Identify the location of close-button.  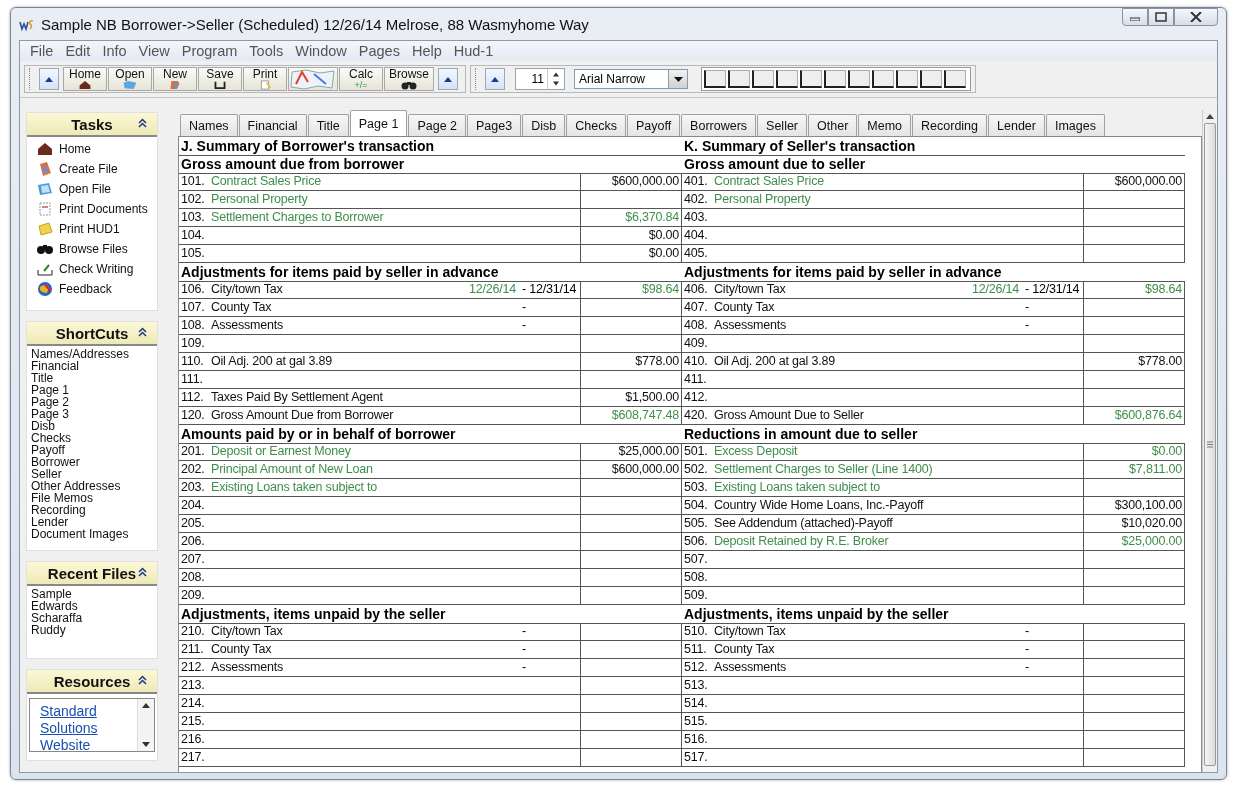
(1196, 17).